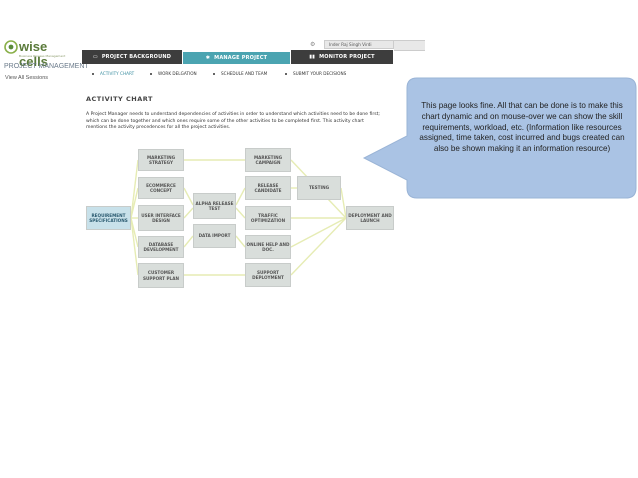 The width and height of the screenshot is (638, 478). I want to click on settings-icon: ⚙, so click(315, 44).